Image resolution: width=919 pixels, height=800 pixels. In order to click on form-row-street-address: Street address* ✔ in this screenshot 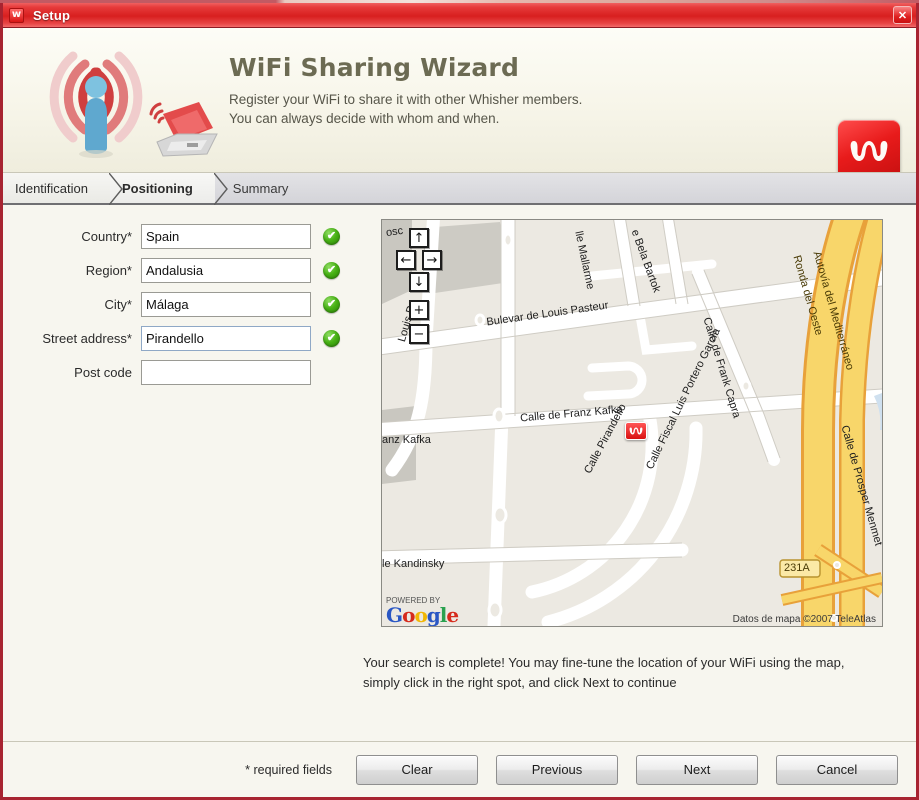, I will do `click(187, 338)`.